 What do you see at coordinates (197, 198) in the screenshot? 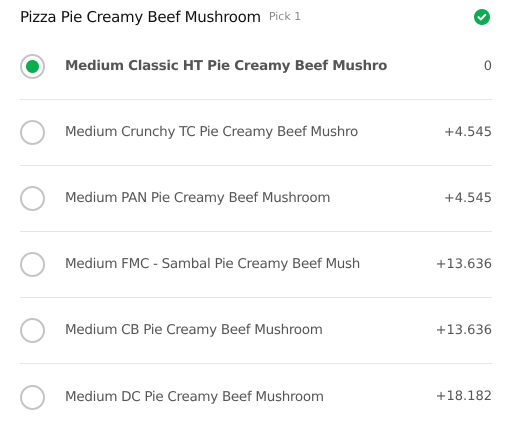
I see `option-name: Medium PAN Pie Creamy Beef Mushroom` at bounding box center [197, 198].